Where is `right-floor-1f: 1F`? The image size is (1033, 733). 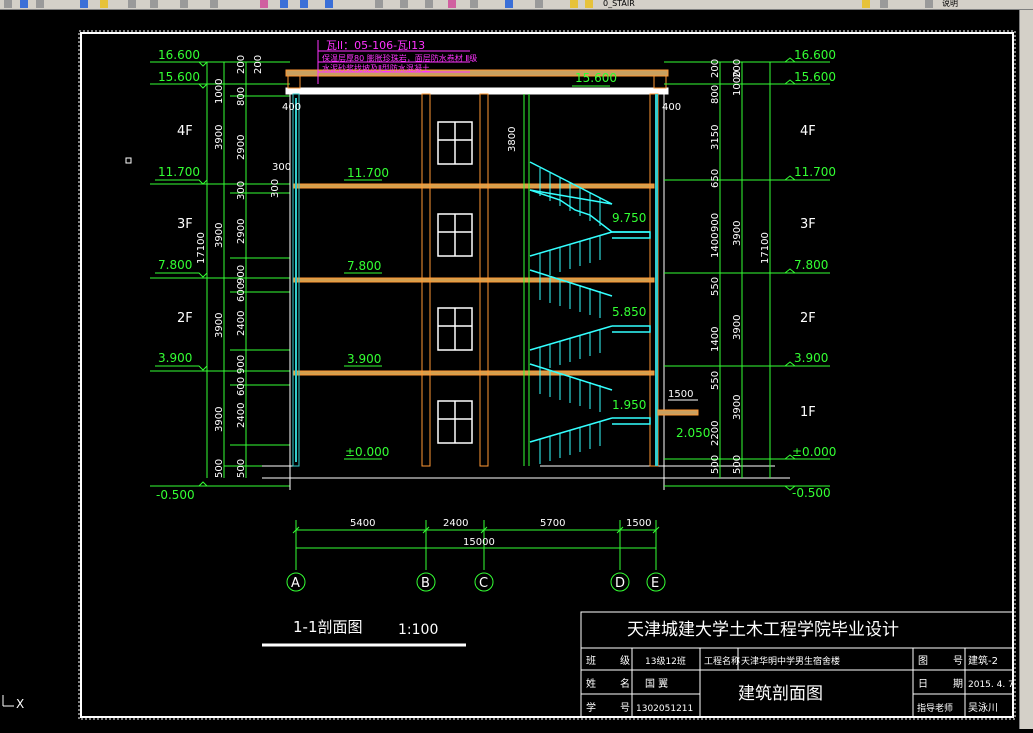 right-floor-1f: 1F is located at coordinates (808, 412).